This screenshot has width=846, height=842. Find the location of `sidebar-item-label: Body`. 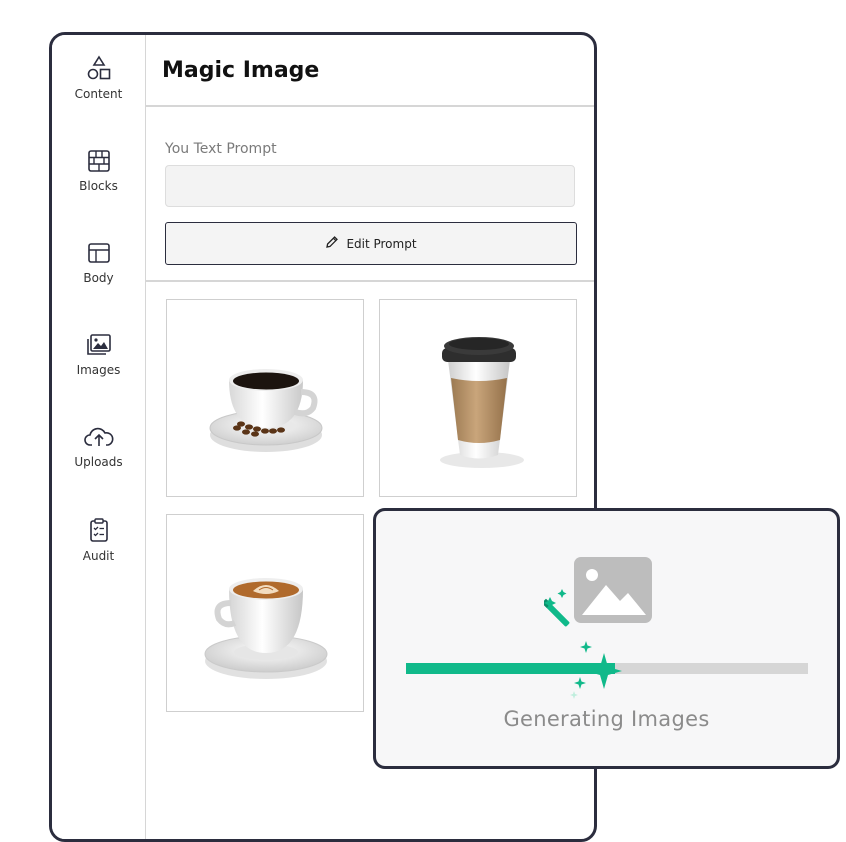

sidebar-item-label: Body is located at coordinates (98, 278).